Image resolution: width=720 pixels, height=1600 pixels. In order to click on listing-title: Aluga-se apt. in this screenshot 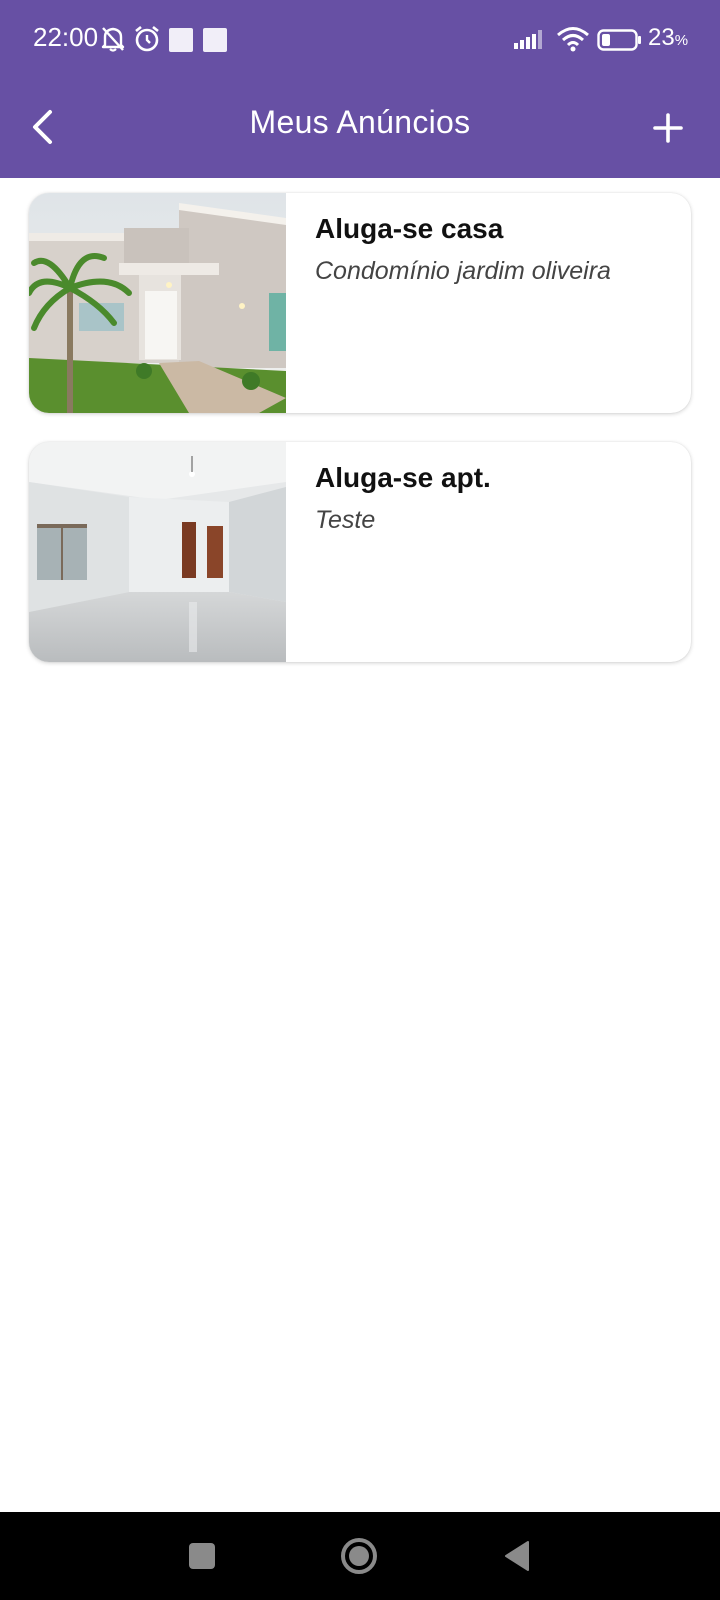, I will do `click(403, 477)`.